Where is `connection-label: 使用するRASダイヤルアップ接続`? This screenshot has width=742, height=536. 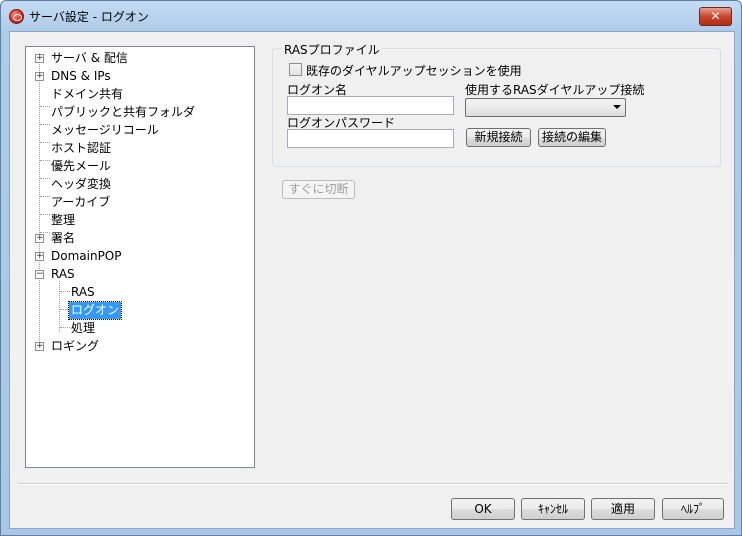
connection-label: 使用するRASダイヤルアップ接続 is located at coordinates (555, 90).